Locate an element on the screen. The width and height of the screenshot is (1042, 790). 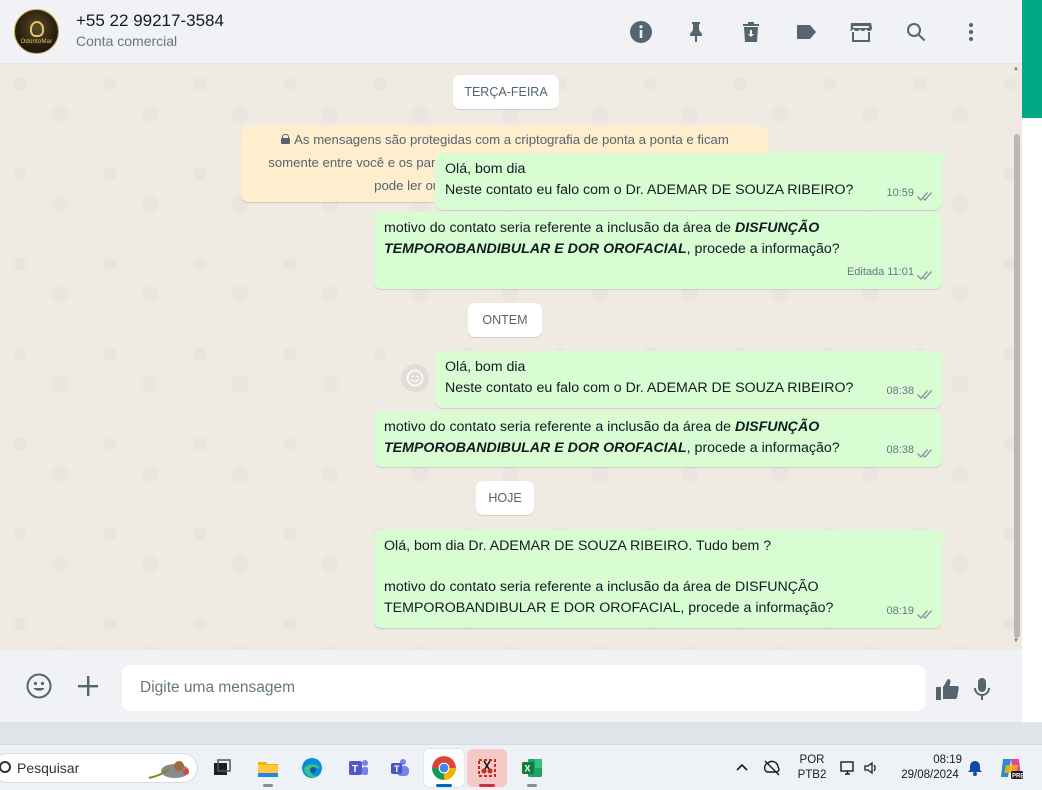
chrome-browser-icon is located at coordinates (444, 768).